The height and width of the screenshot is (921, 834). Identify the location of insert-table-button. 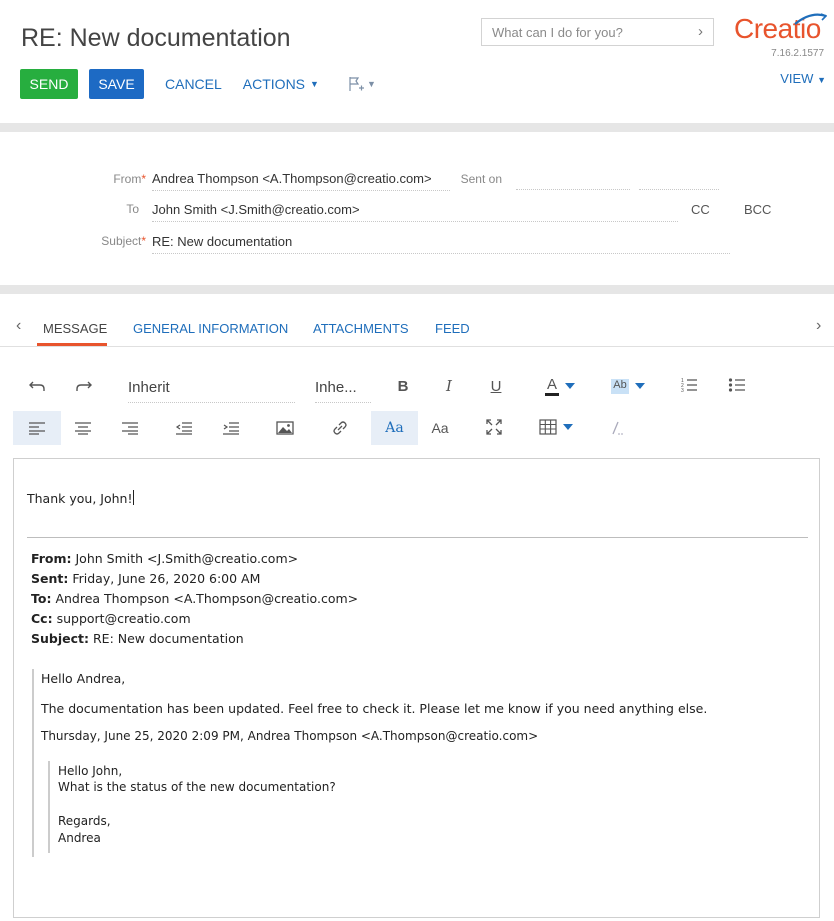
(556, 427).